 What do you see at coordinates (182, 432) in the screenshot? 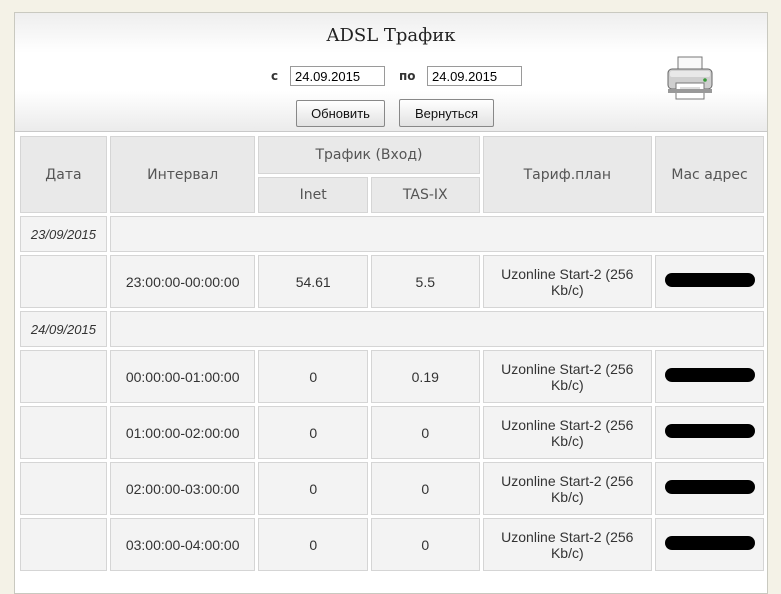
I see `interval-cell: 01:00:00-02:00:00` at bounding box center [182, 432].